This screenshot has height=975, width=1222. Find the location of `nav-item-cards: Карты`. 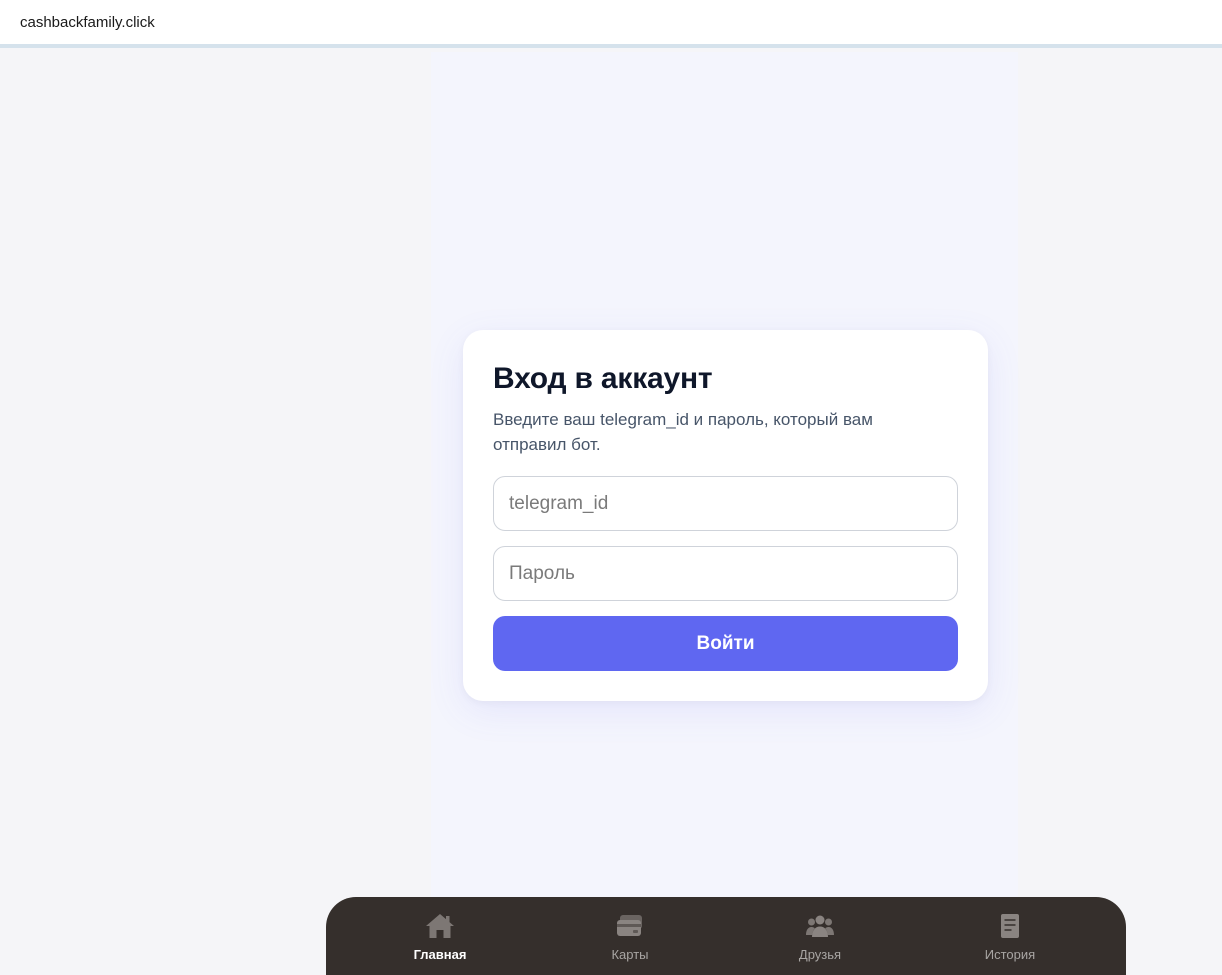

nav-item-cards: Карты is located at coordinates (630, 936).